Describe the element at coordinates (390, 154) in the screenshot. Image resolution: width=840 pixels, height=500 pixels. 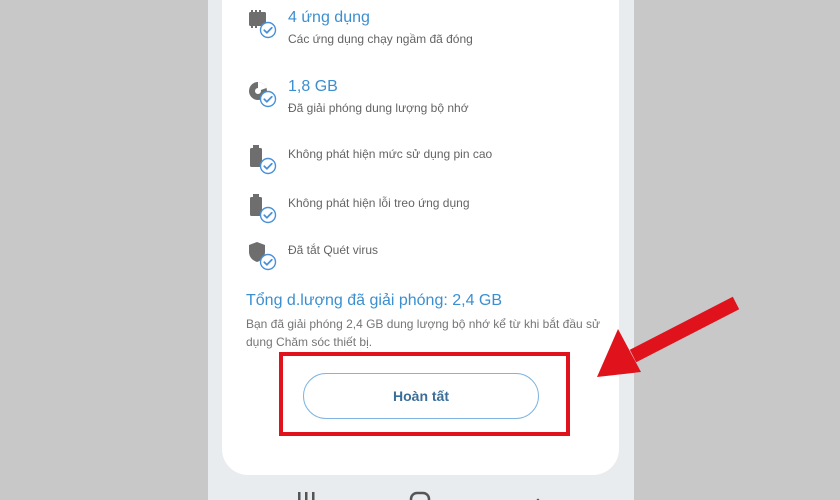
I see `item-text: Không phát hiện mức sử dụng pin cao` at that location.